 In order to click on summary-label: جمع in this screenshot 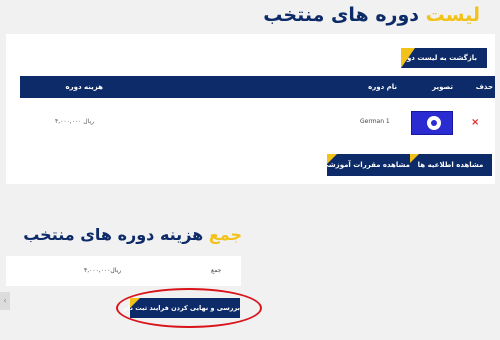, I will do `click(216, 270)`.